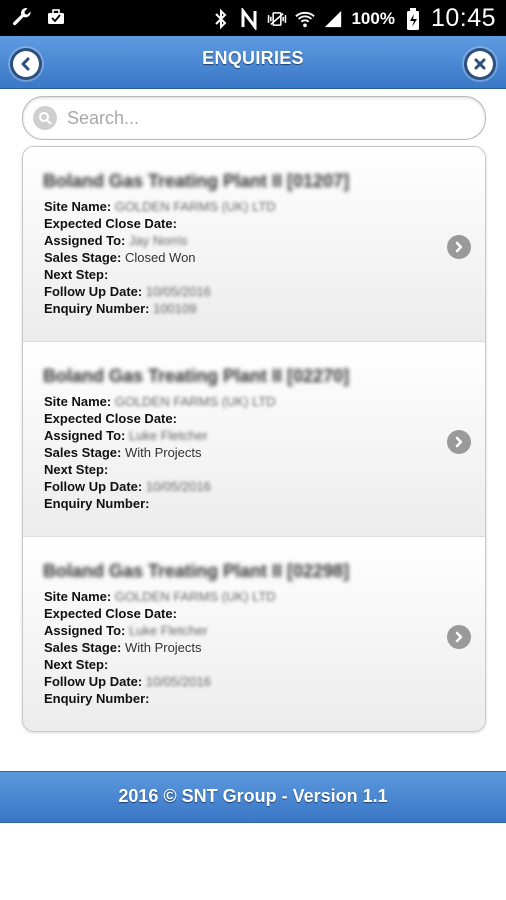 Image resolution: width=506 pixels, height=900 pixels. What do you see at coordinates (267, 118) in the screenshot?
I see `search-input` at bounding box center [267, 118].